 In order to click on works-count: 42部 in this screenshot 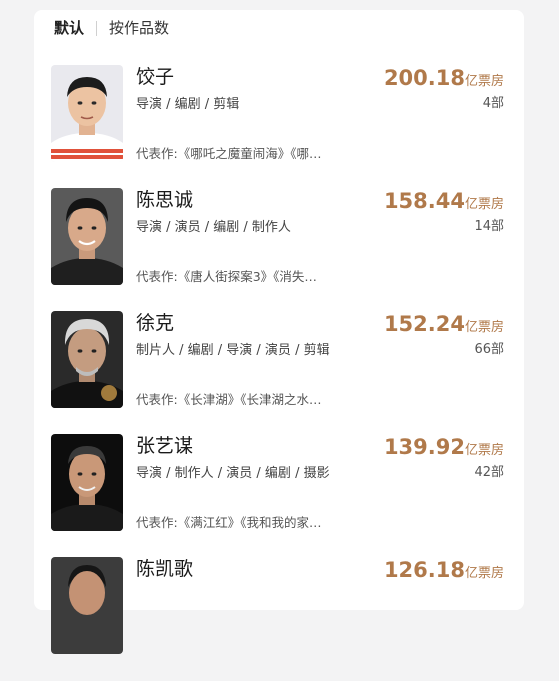, I will do `click(489, 472)`.